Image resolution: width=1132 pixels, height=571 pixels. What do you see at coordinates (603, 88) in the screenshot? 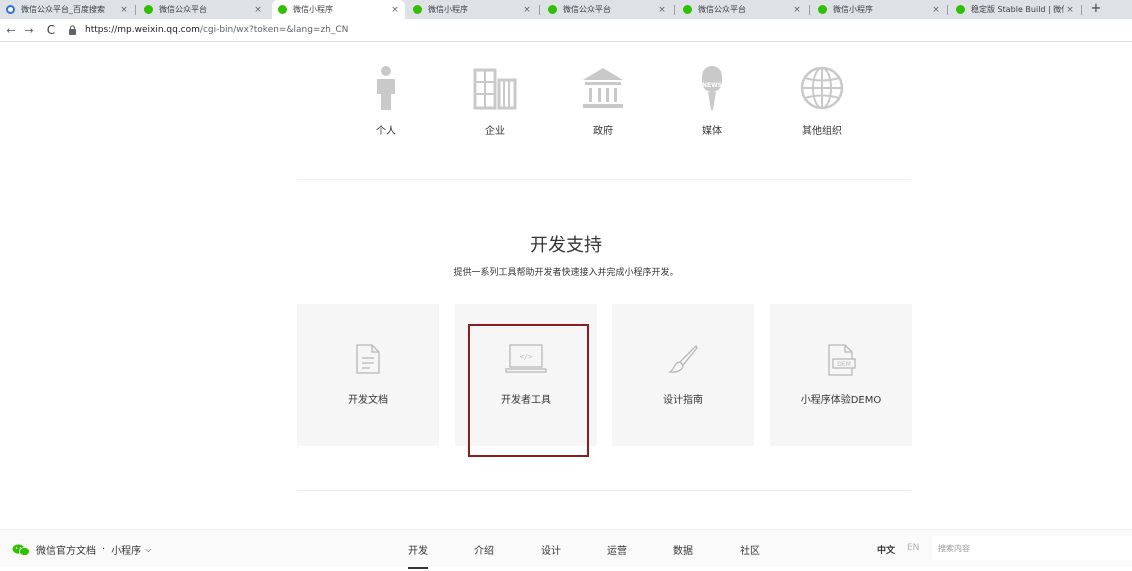
I see `government-icon` at bounding box center [603, 88].